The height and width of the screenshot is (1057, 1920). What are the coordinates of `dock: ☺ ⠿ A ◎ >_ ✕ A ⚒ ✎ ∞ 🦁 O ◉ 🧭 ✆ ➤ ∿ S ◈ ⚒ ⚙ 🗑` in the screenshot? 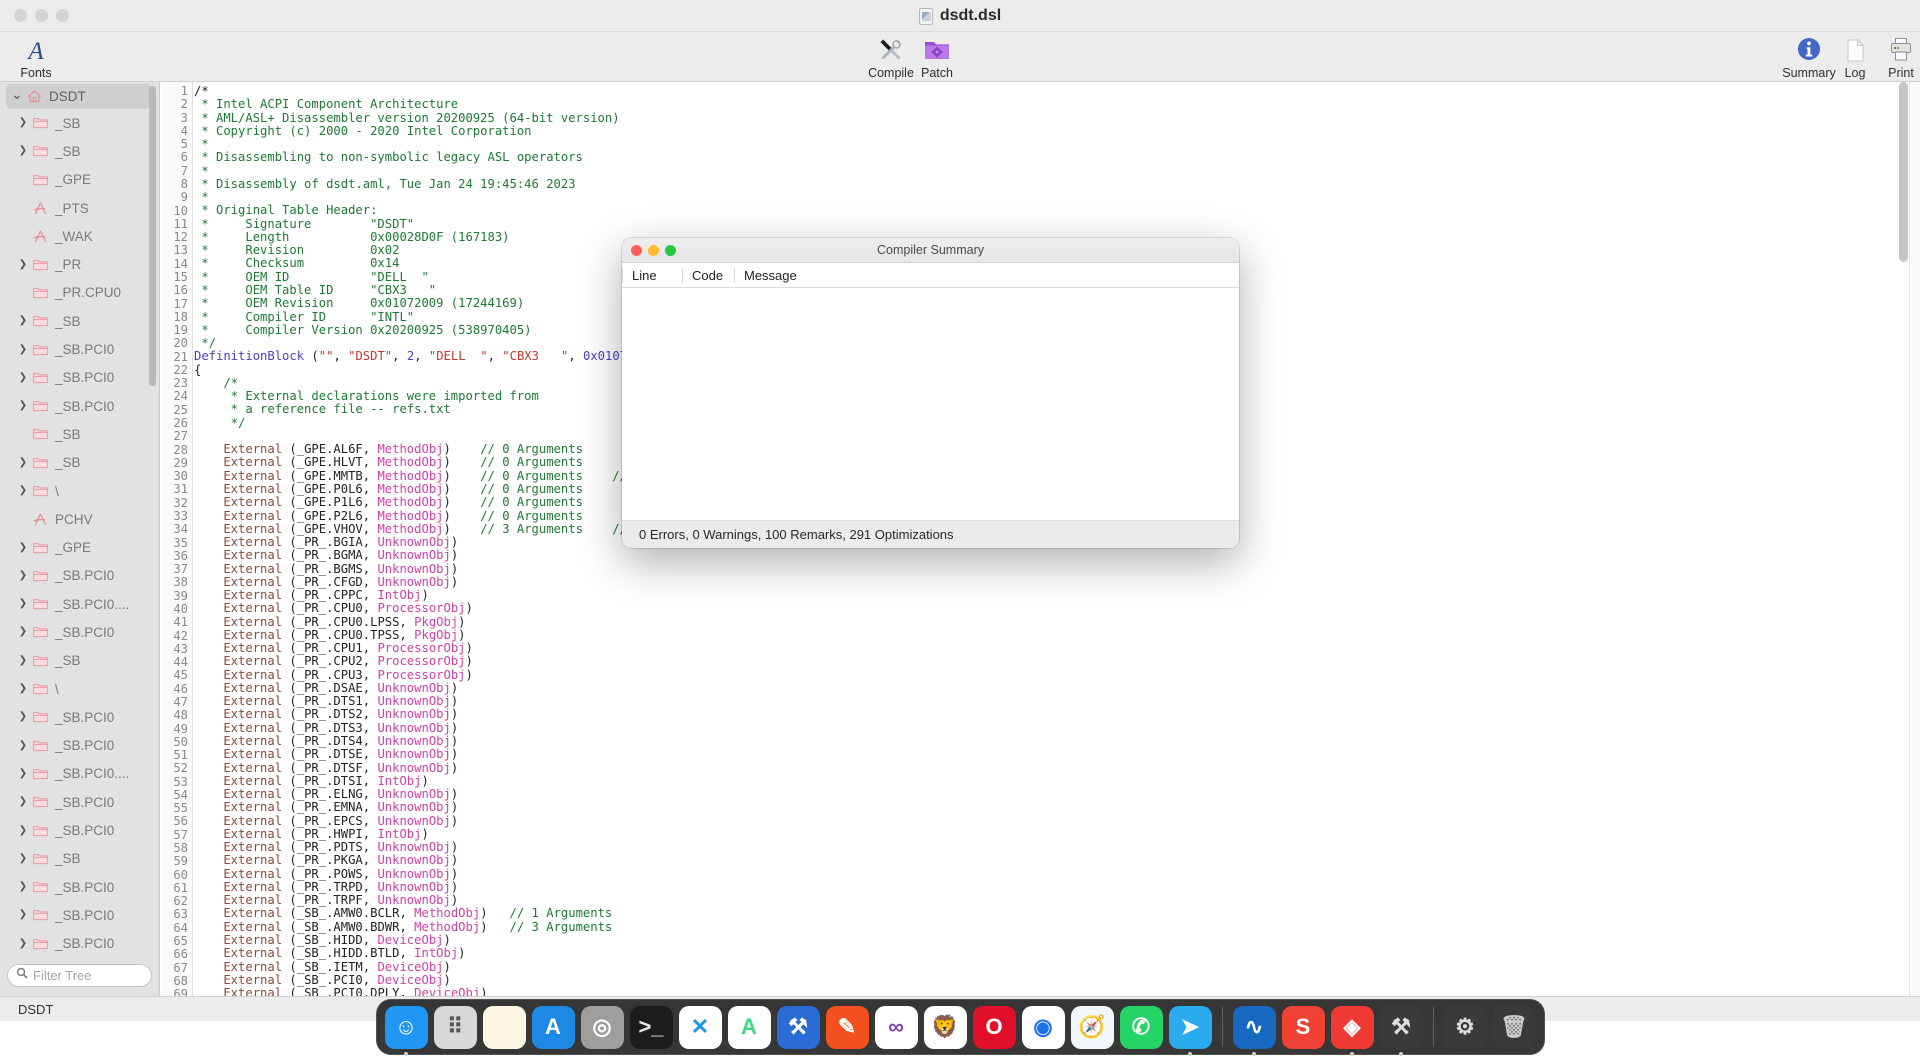 It's located at (960, 1027).